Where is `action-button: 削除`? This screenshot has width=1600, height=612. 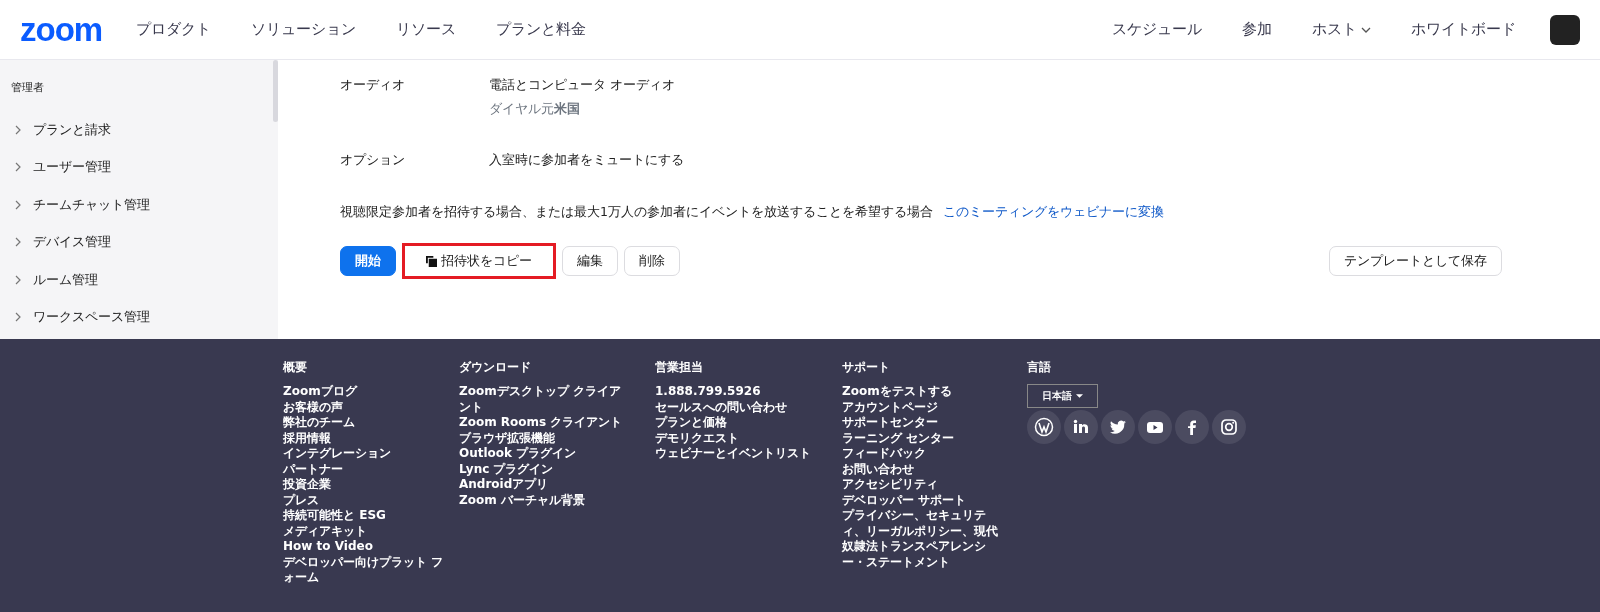
action-button: 削除 is located at coordinates (652, 261).